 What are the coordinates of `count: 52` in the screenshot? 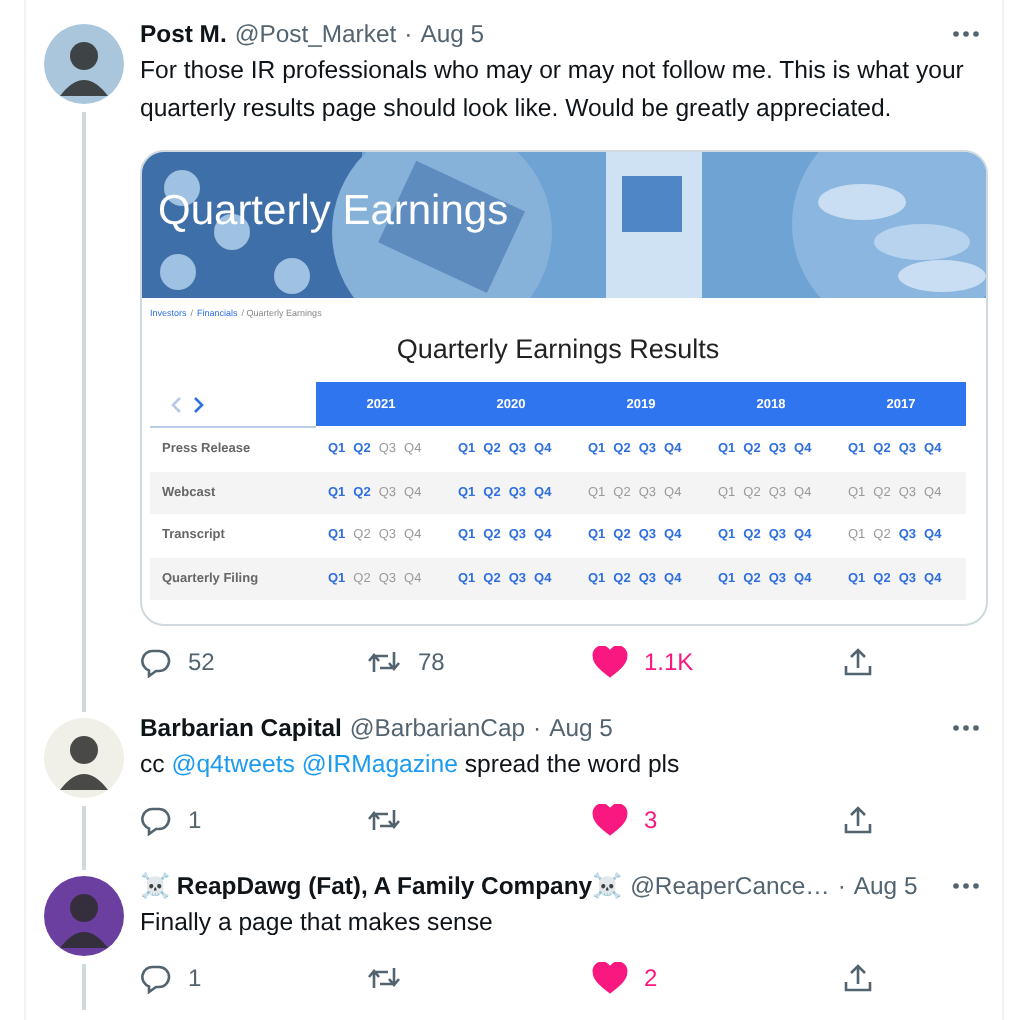 It's located at (201, 662).